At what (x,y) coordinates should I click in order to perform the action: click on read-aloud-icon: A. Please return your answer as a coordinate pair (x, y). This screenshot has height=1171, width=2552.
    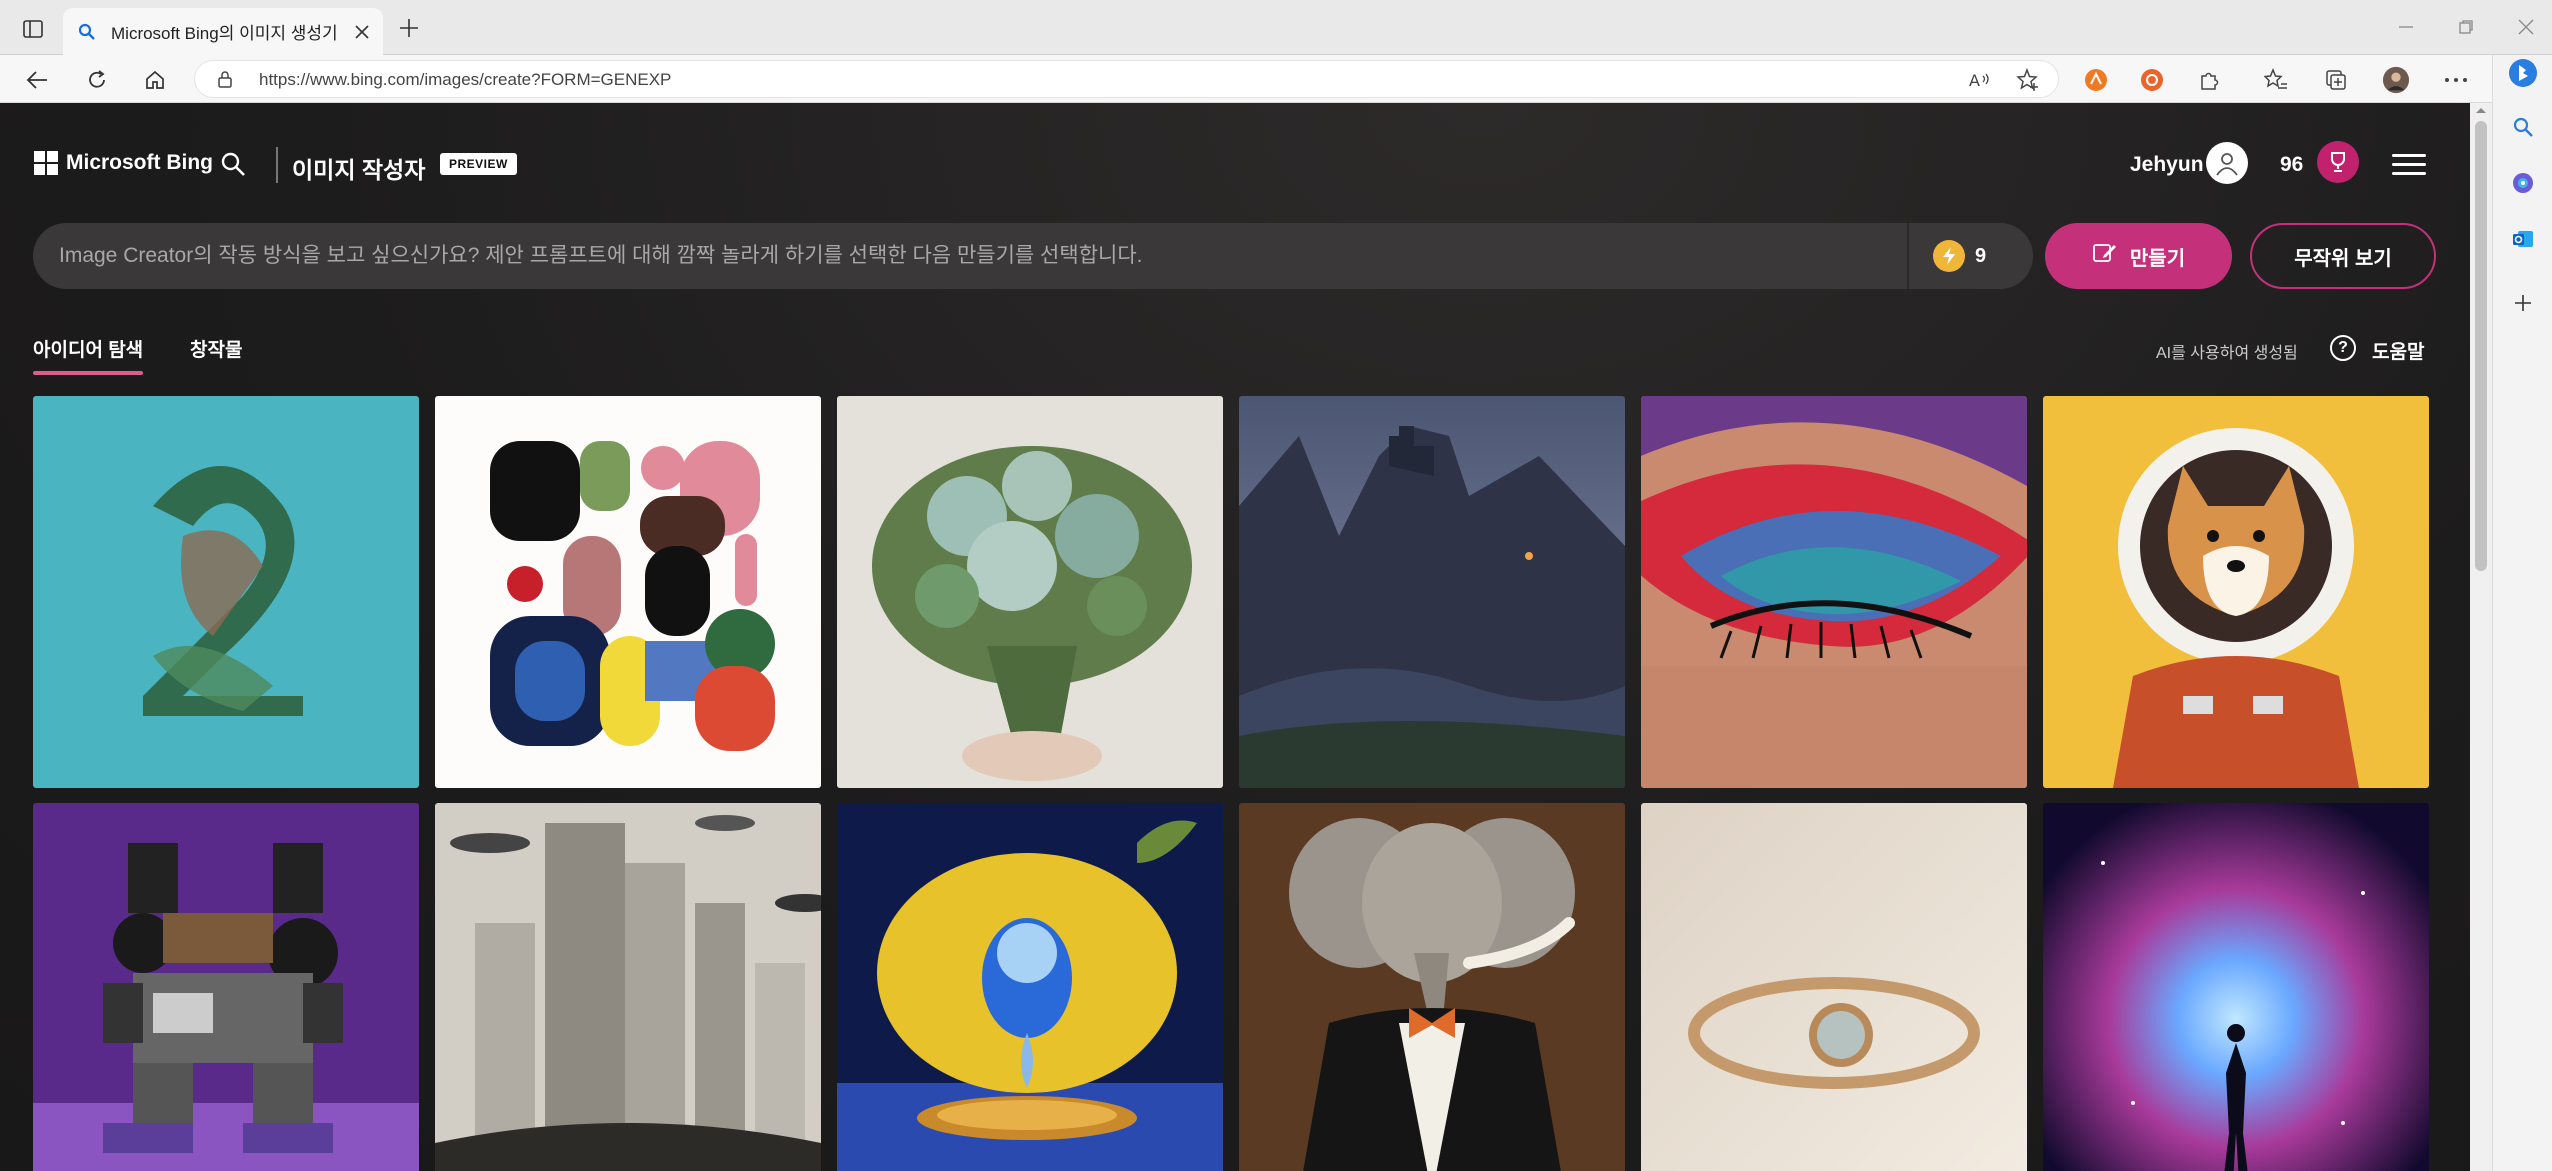
    Looking at the image, I should click on (1980, 80).